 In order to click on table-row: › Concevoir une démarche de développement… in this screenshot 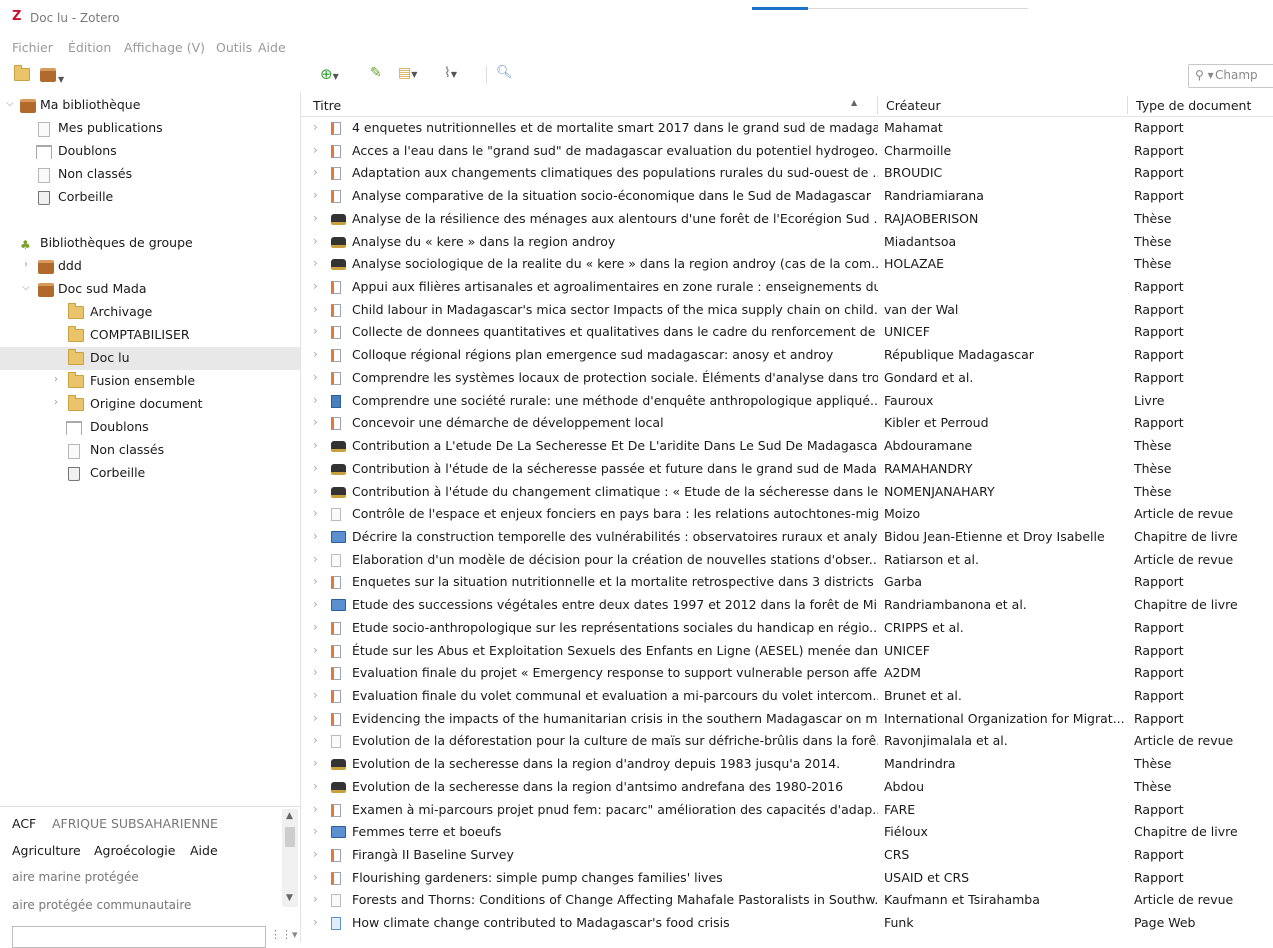, I will do `click(787, 423)`.